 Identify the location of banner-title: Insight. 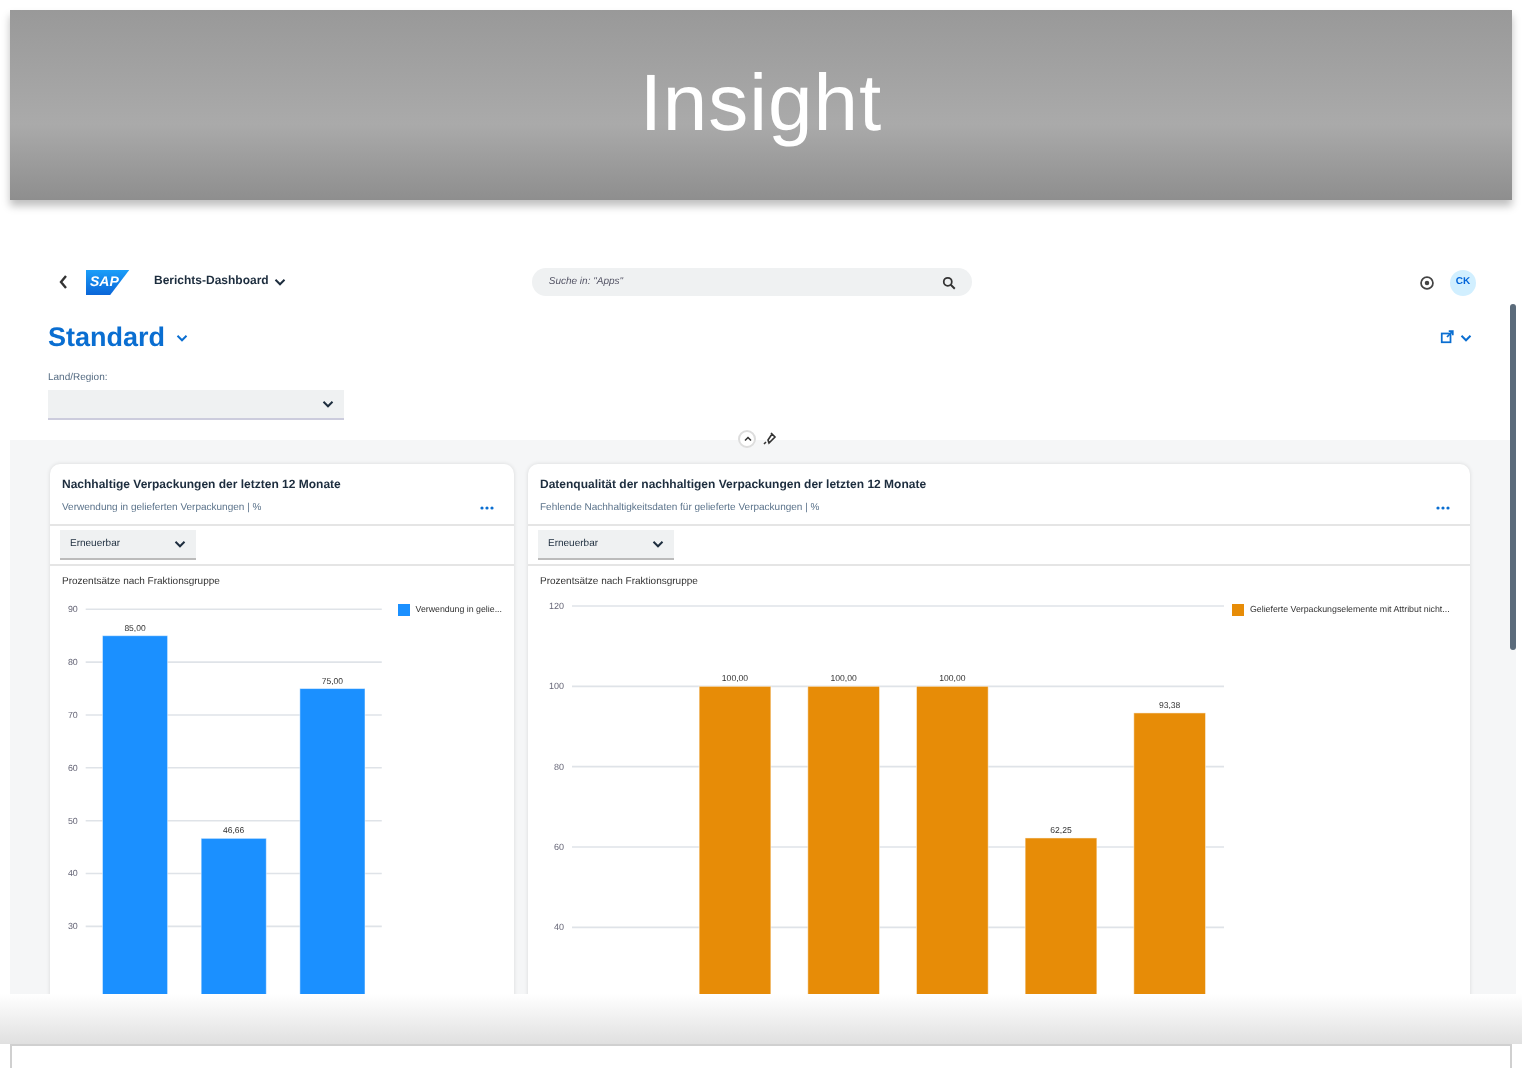
(761, 105).